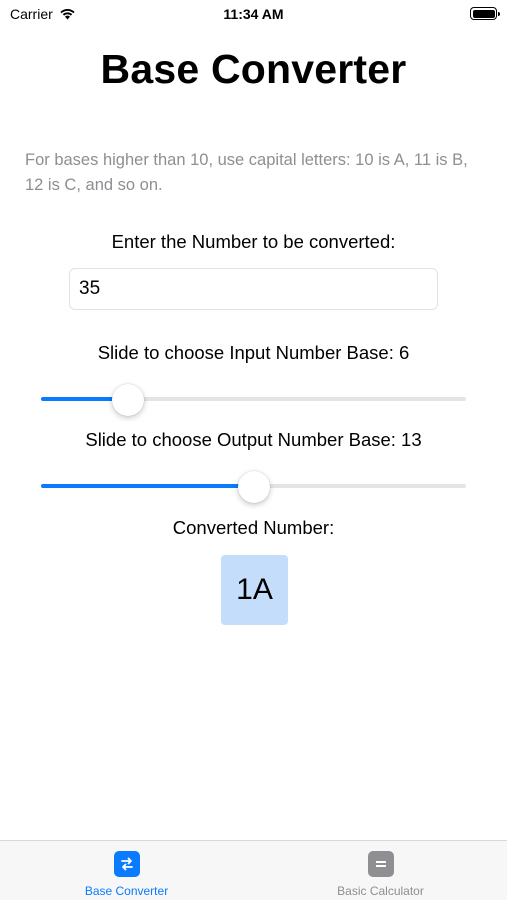 The image size is (507, 900). What do you see at coordinates (253, 527) in the screenshot?
I see `result-label: Converted Number:` at bounding box center [253, 527].